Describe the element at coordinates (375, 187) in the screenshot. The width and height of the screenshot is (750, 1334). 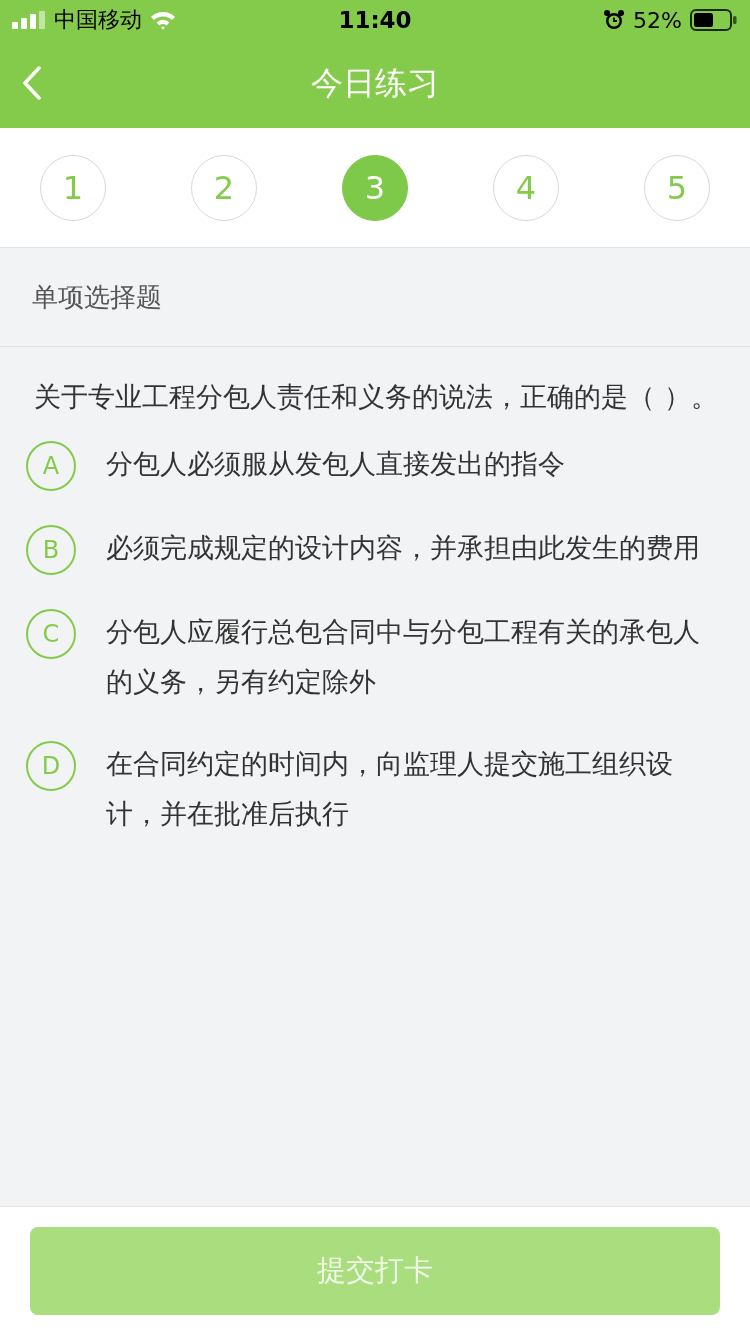
I see `question-number-button: 3` at that location.